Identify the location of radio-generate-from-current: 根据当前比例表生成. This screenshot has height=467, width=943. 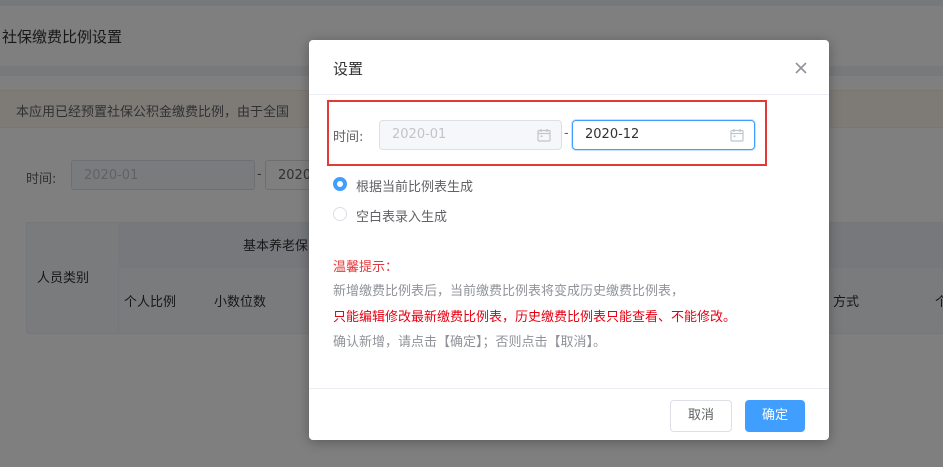
(433, 185).